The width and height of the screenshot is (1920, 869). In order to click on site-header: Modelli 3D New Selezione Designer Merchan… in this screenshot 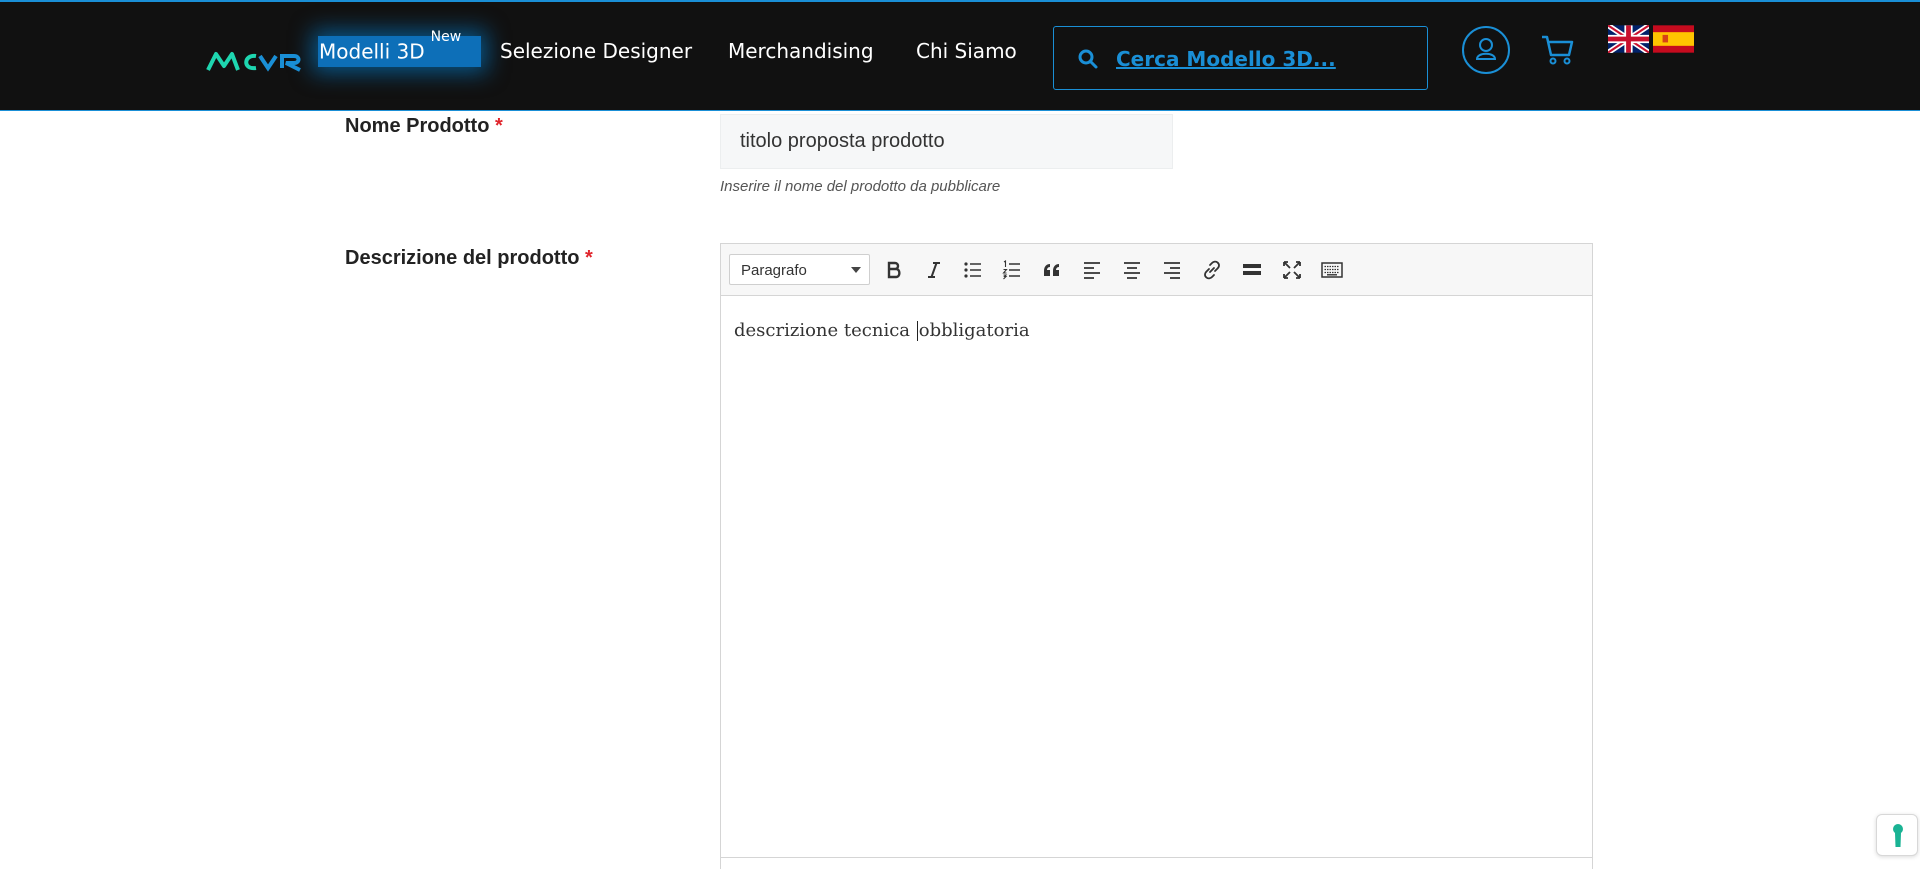, I will do `click(960, 55)`.